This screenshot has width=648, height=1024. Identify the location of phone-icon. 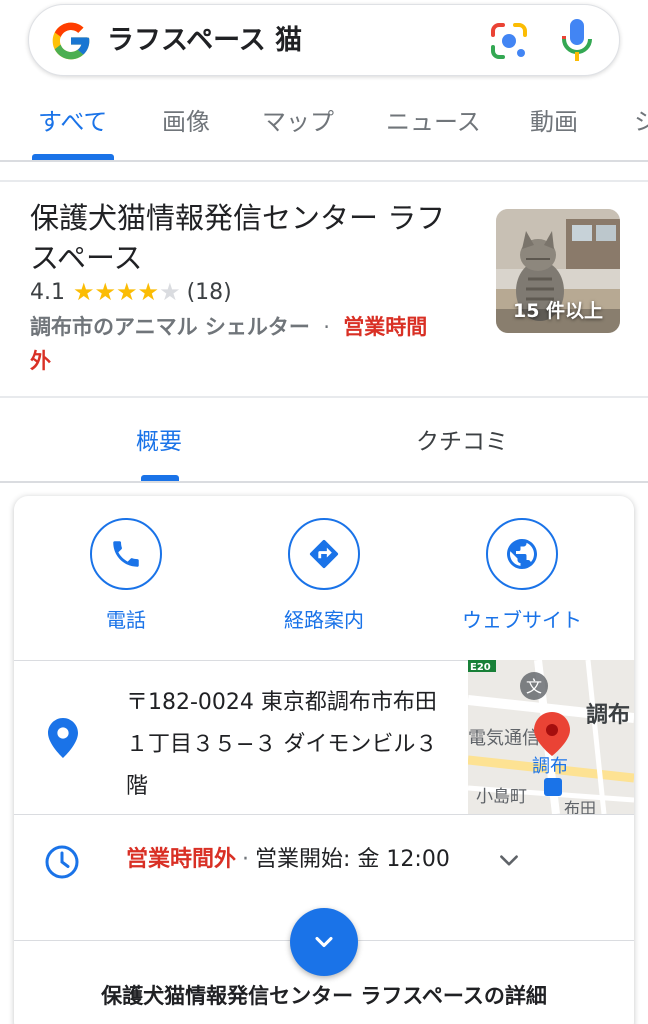
(126, 554).